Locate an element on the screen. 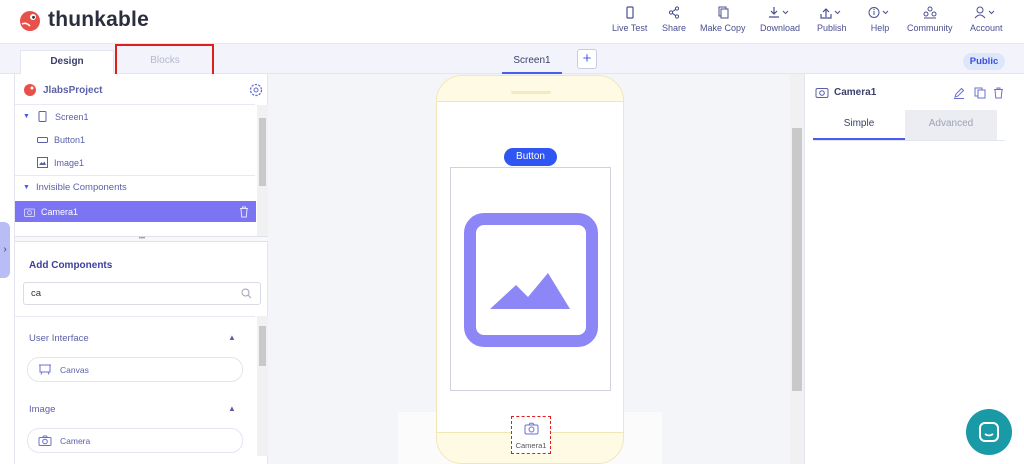 The height and width of the screenshot is (464, 1024). logo: thunkable is located at coordinates (83, 20).